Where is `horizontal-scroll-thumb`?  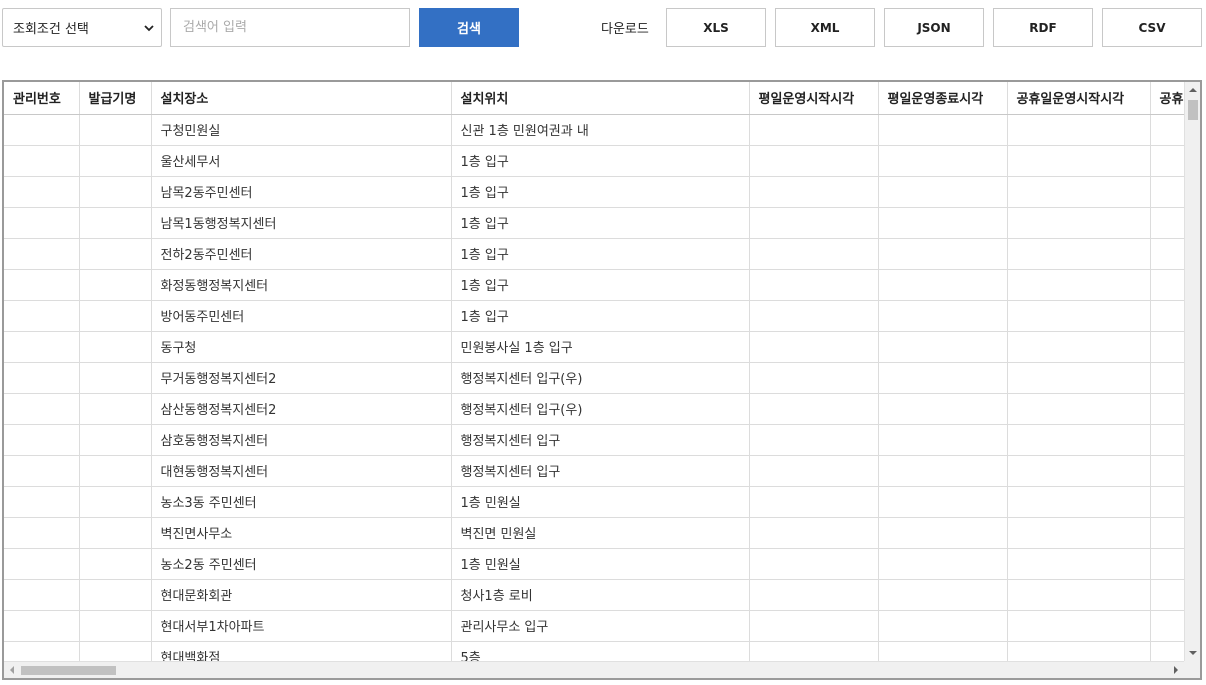 horizontal-scroll-thumb is located at coordinates (68, 670).